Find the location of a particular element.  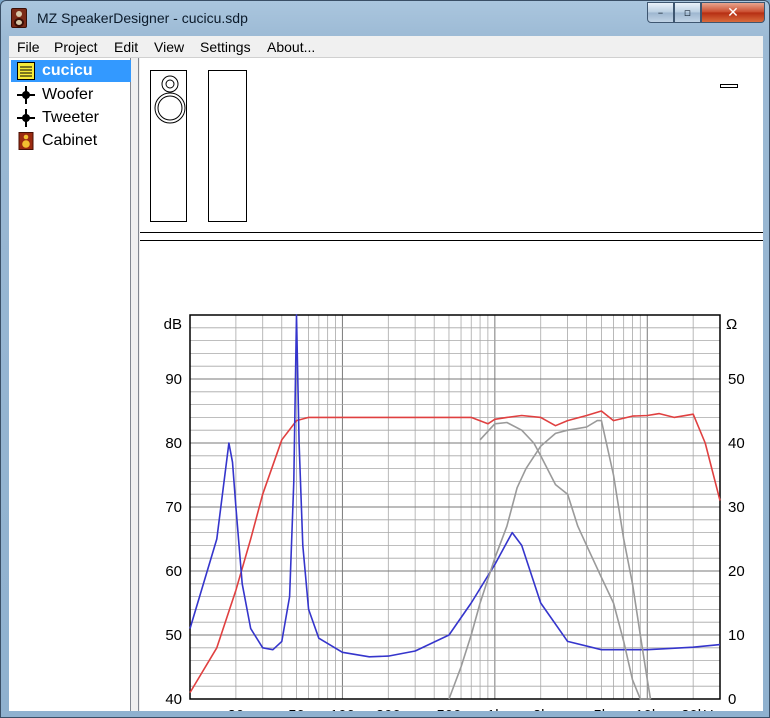

collapse-handle is located at coordinates (729, 86).